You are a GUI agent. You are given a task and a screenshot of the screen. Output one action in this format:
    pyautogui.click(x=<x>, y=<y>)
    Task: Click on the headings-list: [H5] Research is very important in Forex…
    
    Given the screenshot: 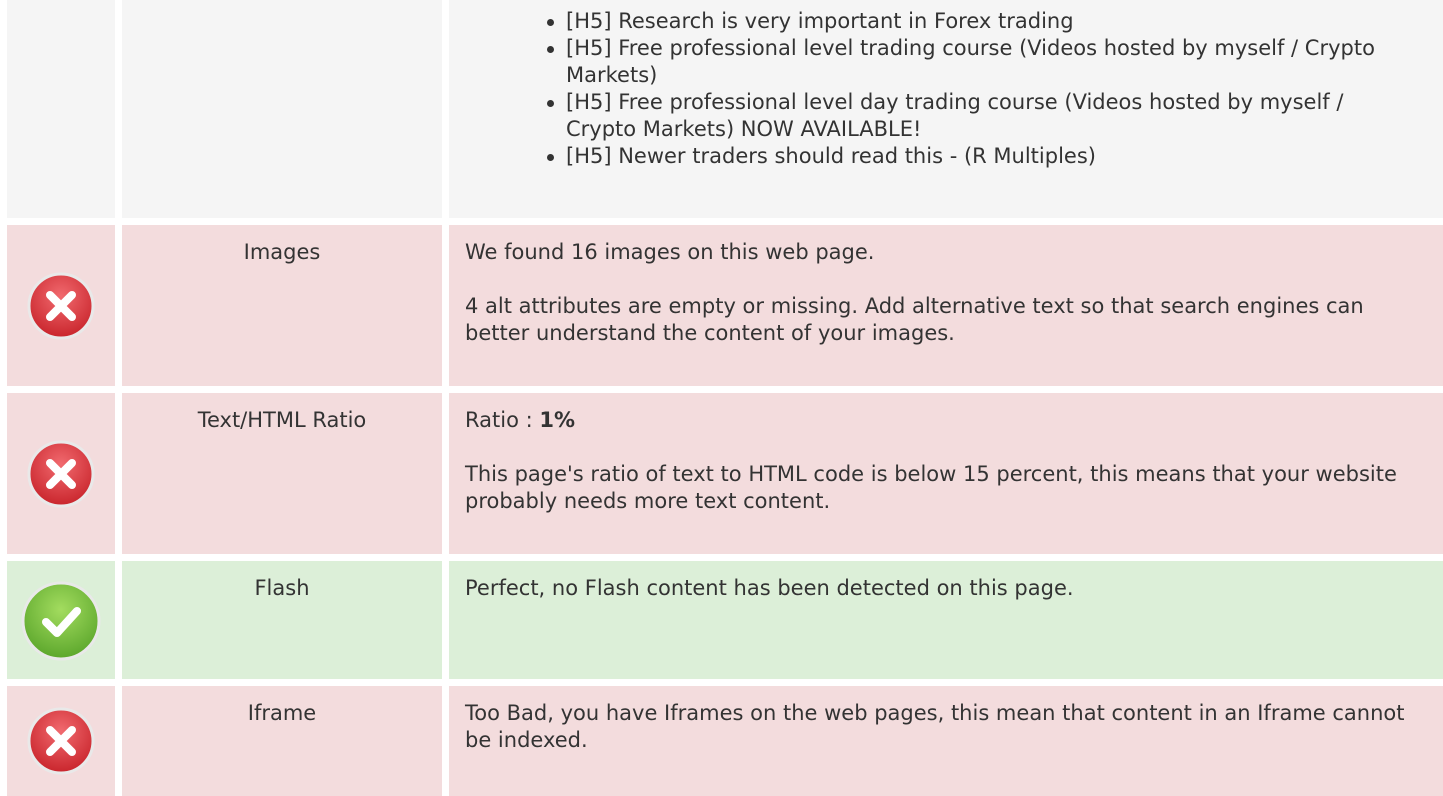 What is the action you would take?
    pyautogui.click(x=946, y=89)
    